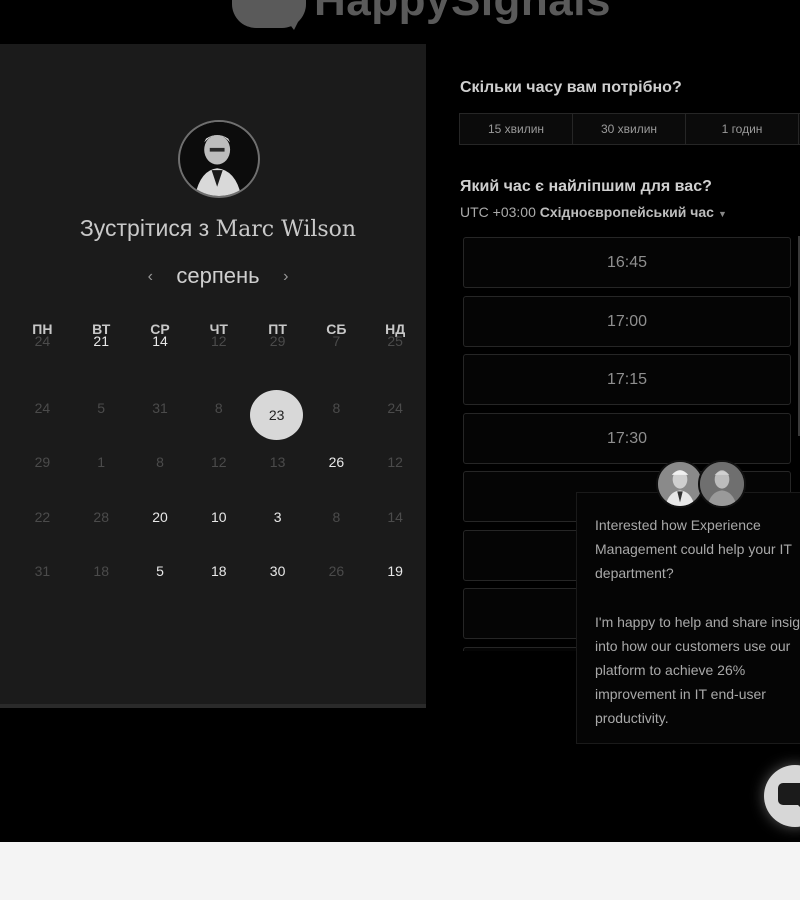  What do you see at coordinates (277, 462) in the screenshot?
I see `calendar-day: 13` at bounding box center [277, 462].